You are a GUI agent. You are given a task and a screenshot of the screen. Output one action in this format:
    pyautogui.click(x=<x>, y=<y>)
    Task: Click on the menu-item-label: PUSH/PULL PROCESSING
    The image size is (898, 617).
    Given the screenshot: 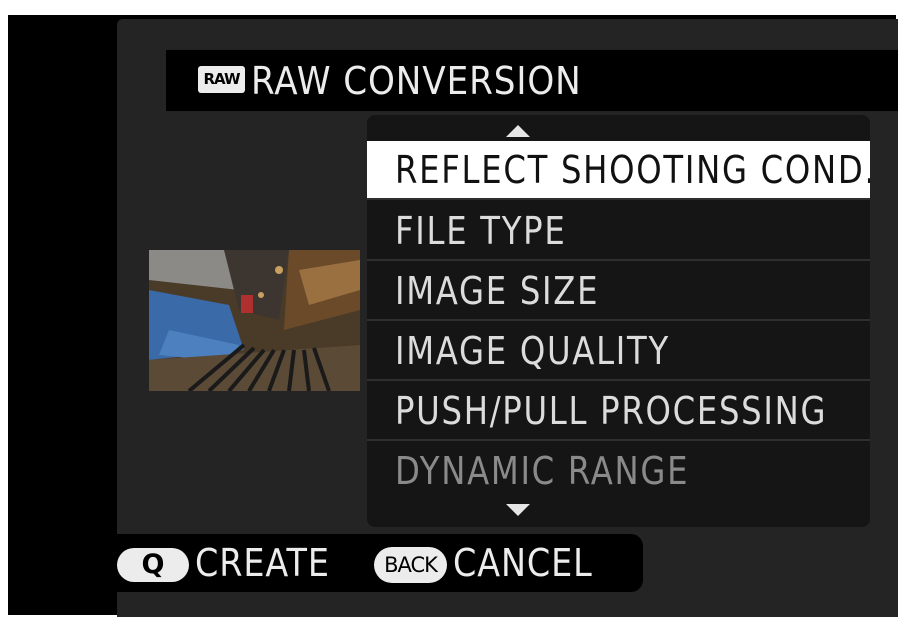 What is the action you would take?
    pyautogui.click(x=611, y=411)
    